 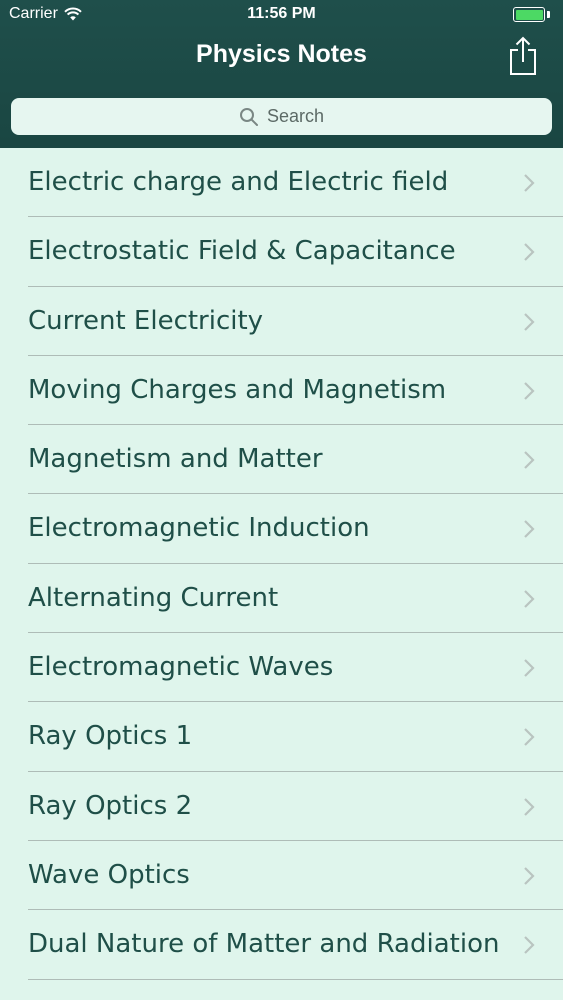 I want to click on battery-level, so click(x=529, y=14).